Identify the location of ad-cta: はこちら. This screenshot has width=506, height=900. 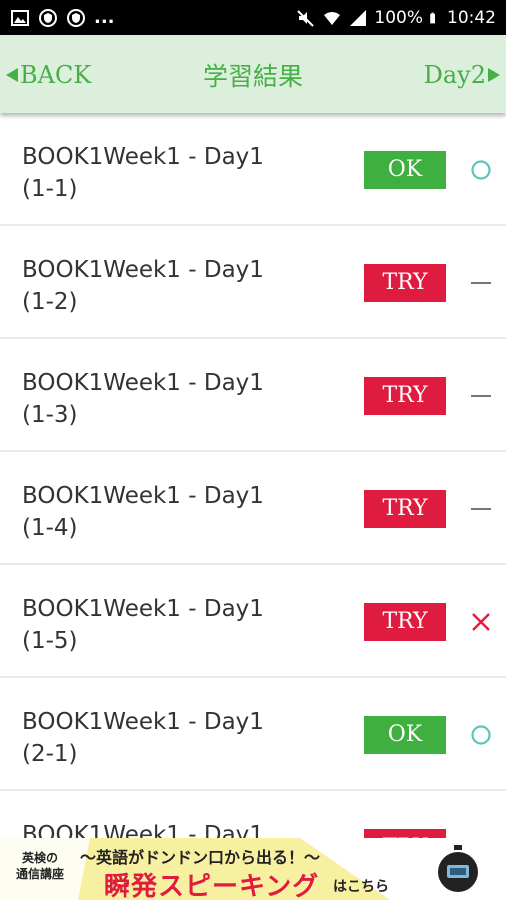
(361, 887).